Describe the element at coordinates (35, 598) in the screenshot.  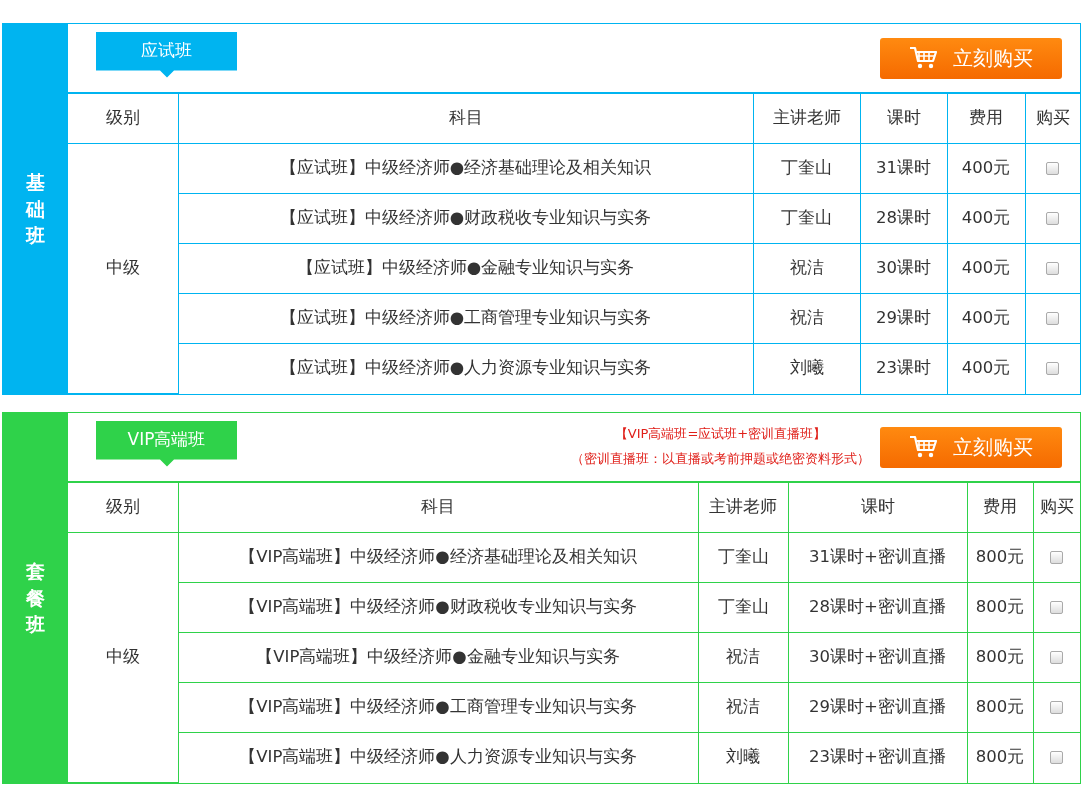
I see `category-label: 套餐班` at that location.